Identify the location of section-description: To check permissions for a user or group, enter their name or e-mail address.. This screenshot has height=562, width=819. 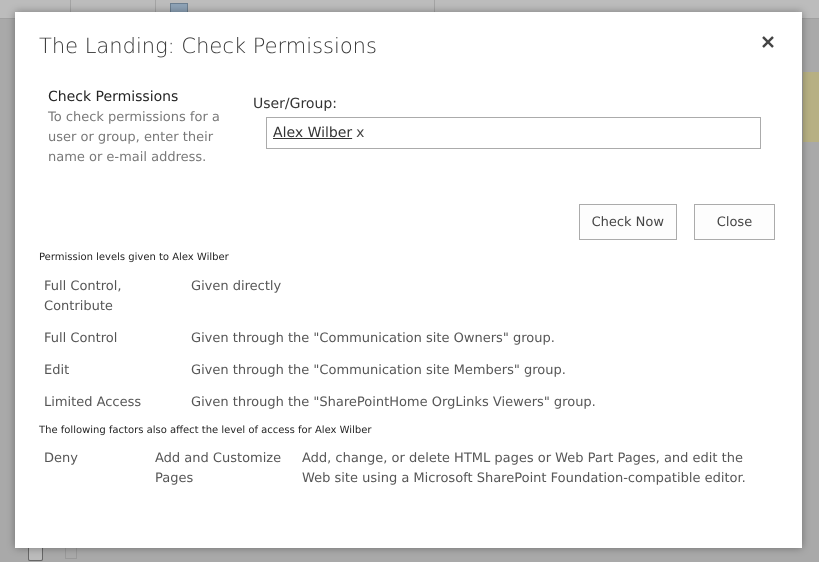
(134, 138).